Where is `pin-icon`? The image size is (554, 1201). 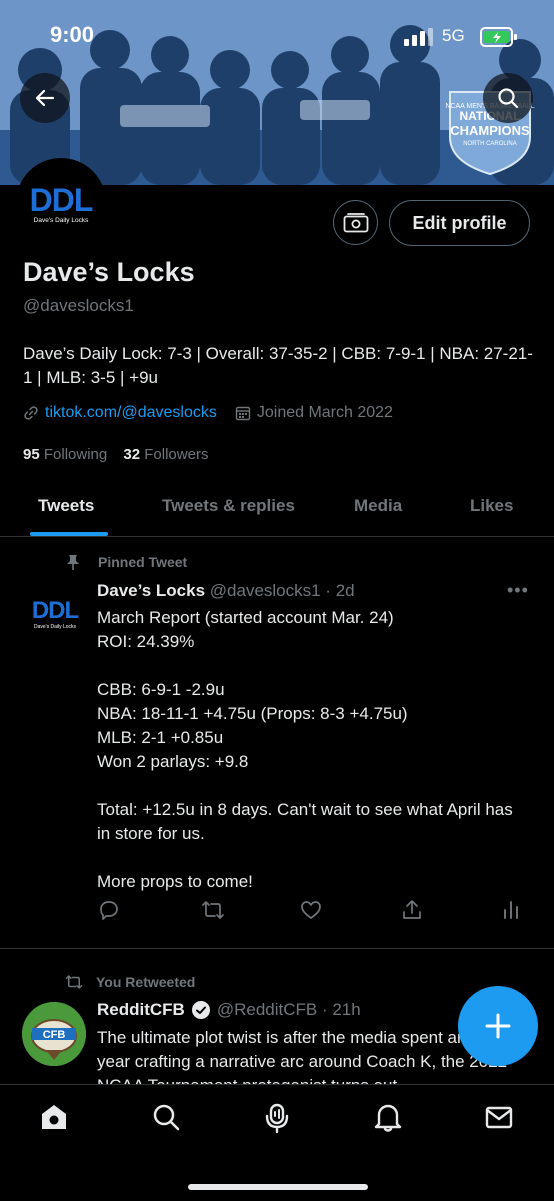
pin-icon is located at coordinates (73, 562).